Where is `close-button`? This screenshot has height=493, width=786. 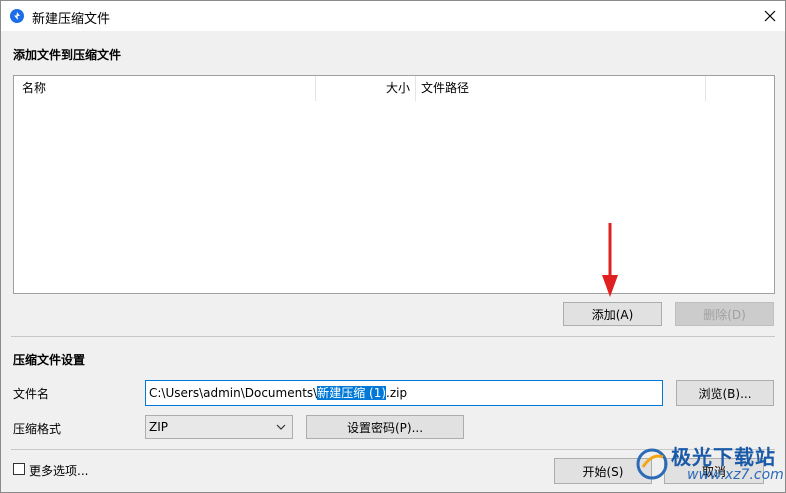 close-button is located at coordinates (770, 16).